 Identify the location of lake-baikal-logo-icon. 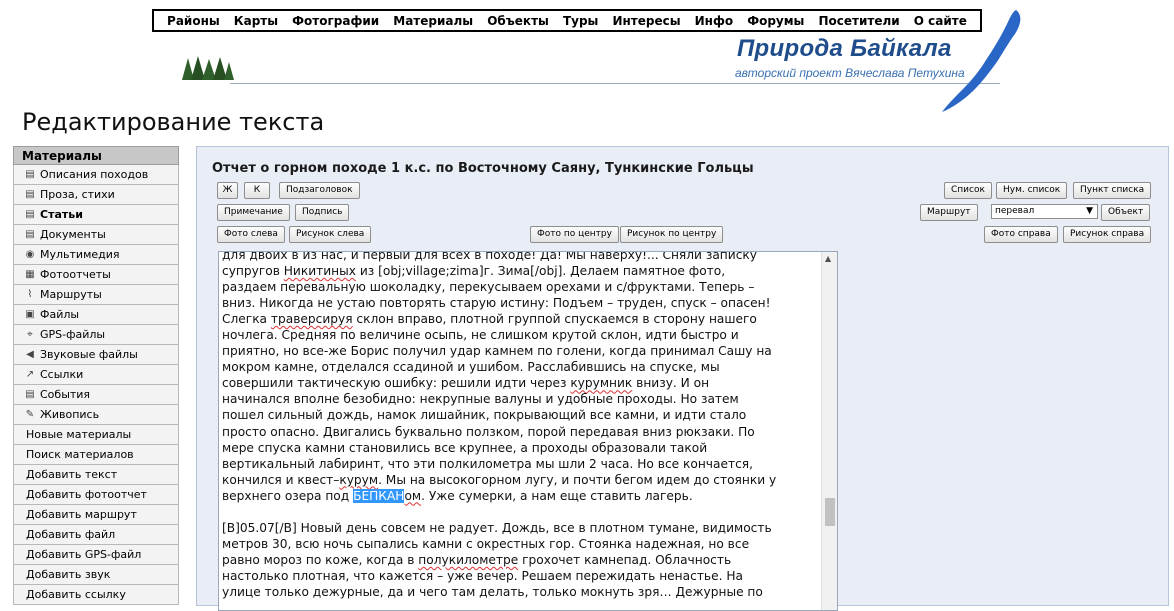
(981, 61).